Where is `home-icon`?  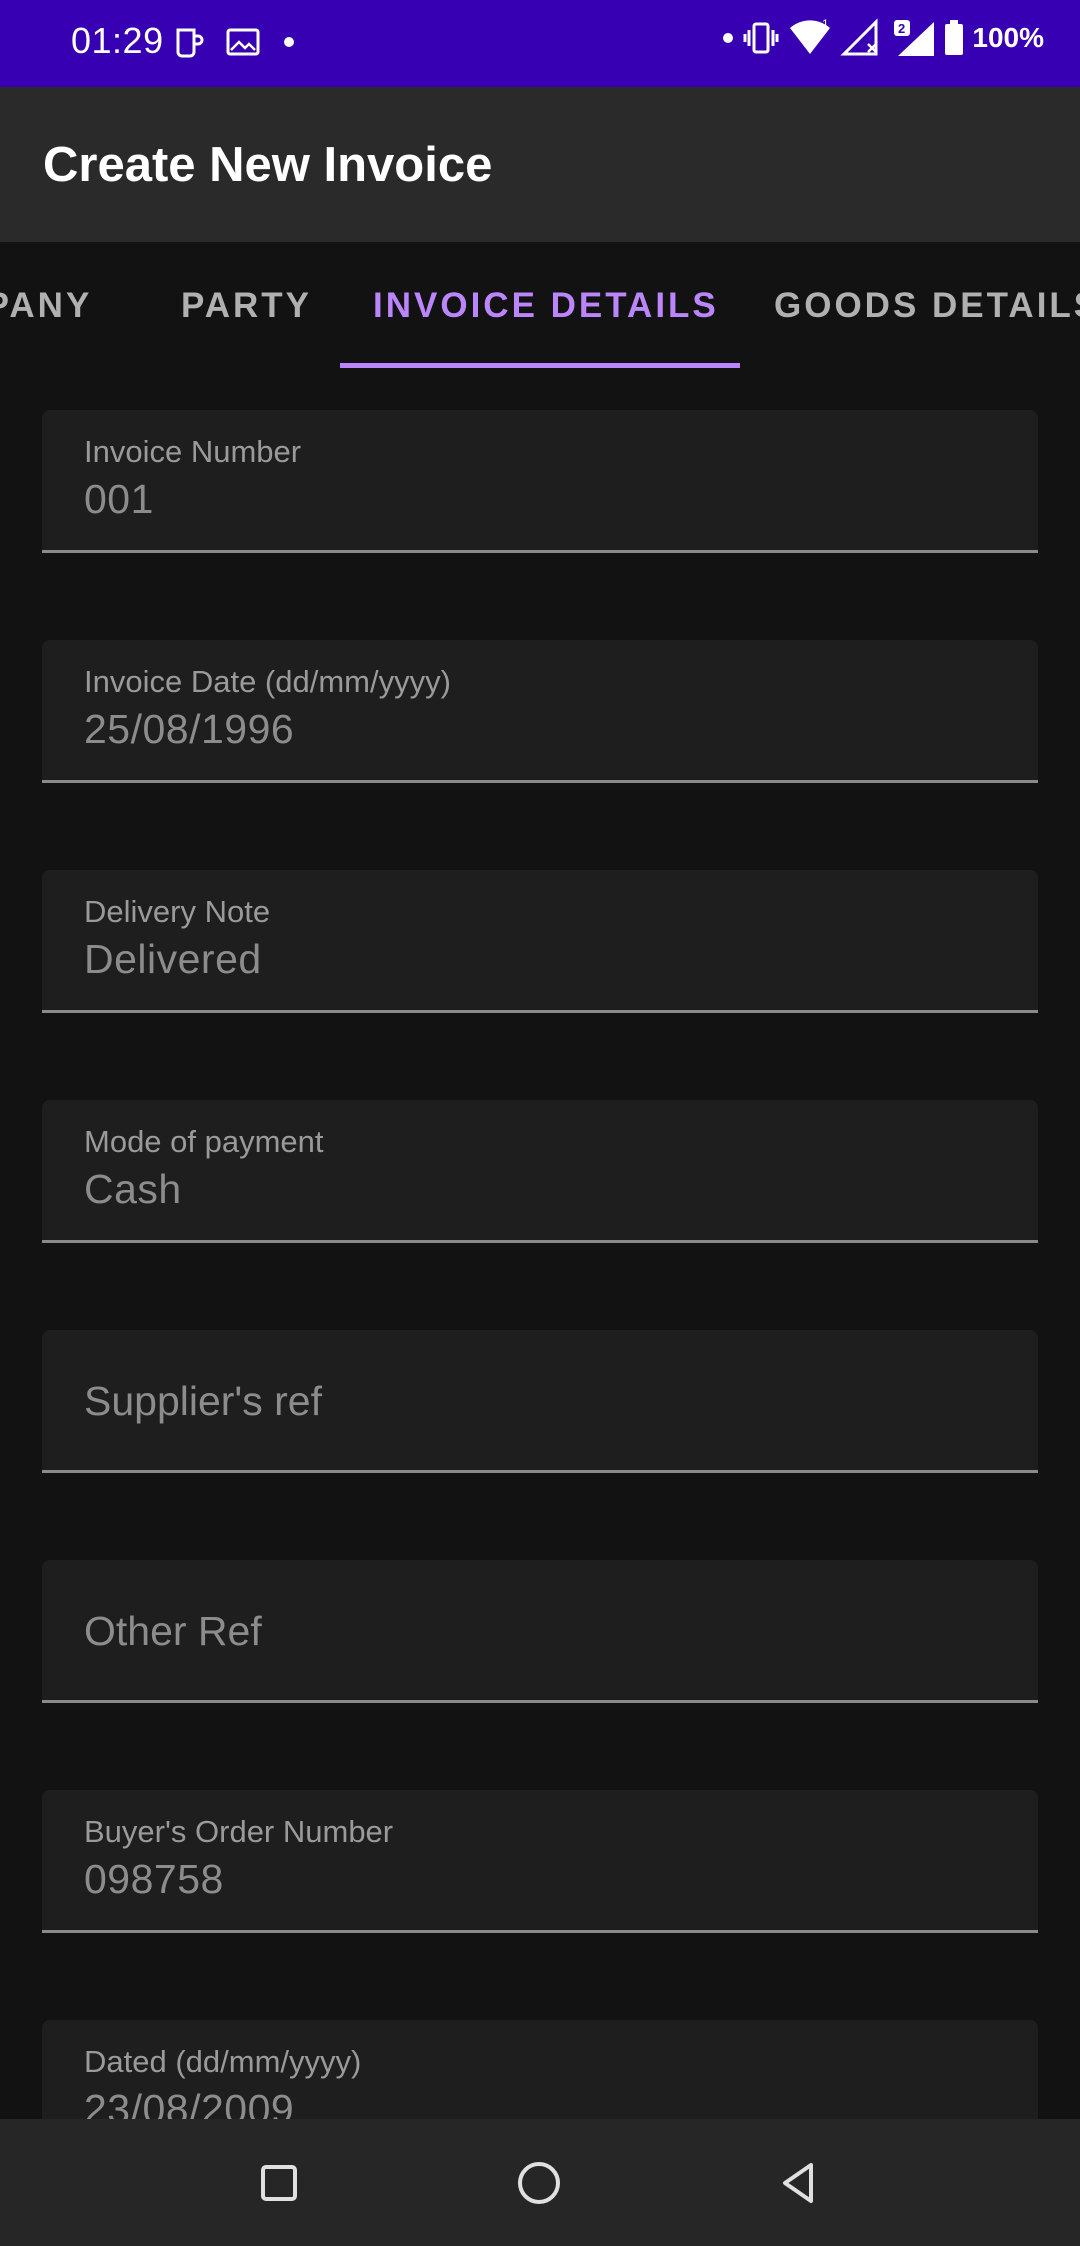
home-icon is located at coordinates (539, 2183).